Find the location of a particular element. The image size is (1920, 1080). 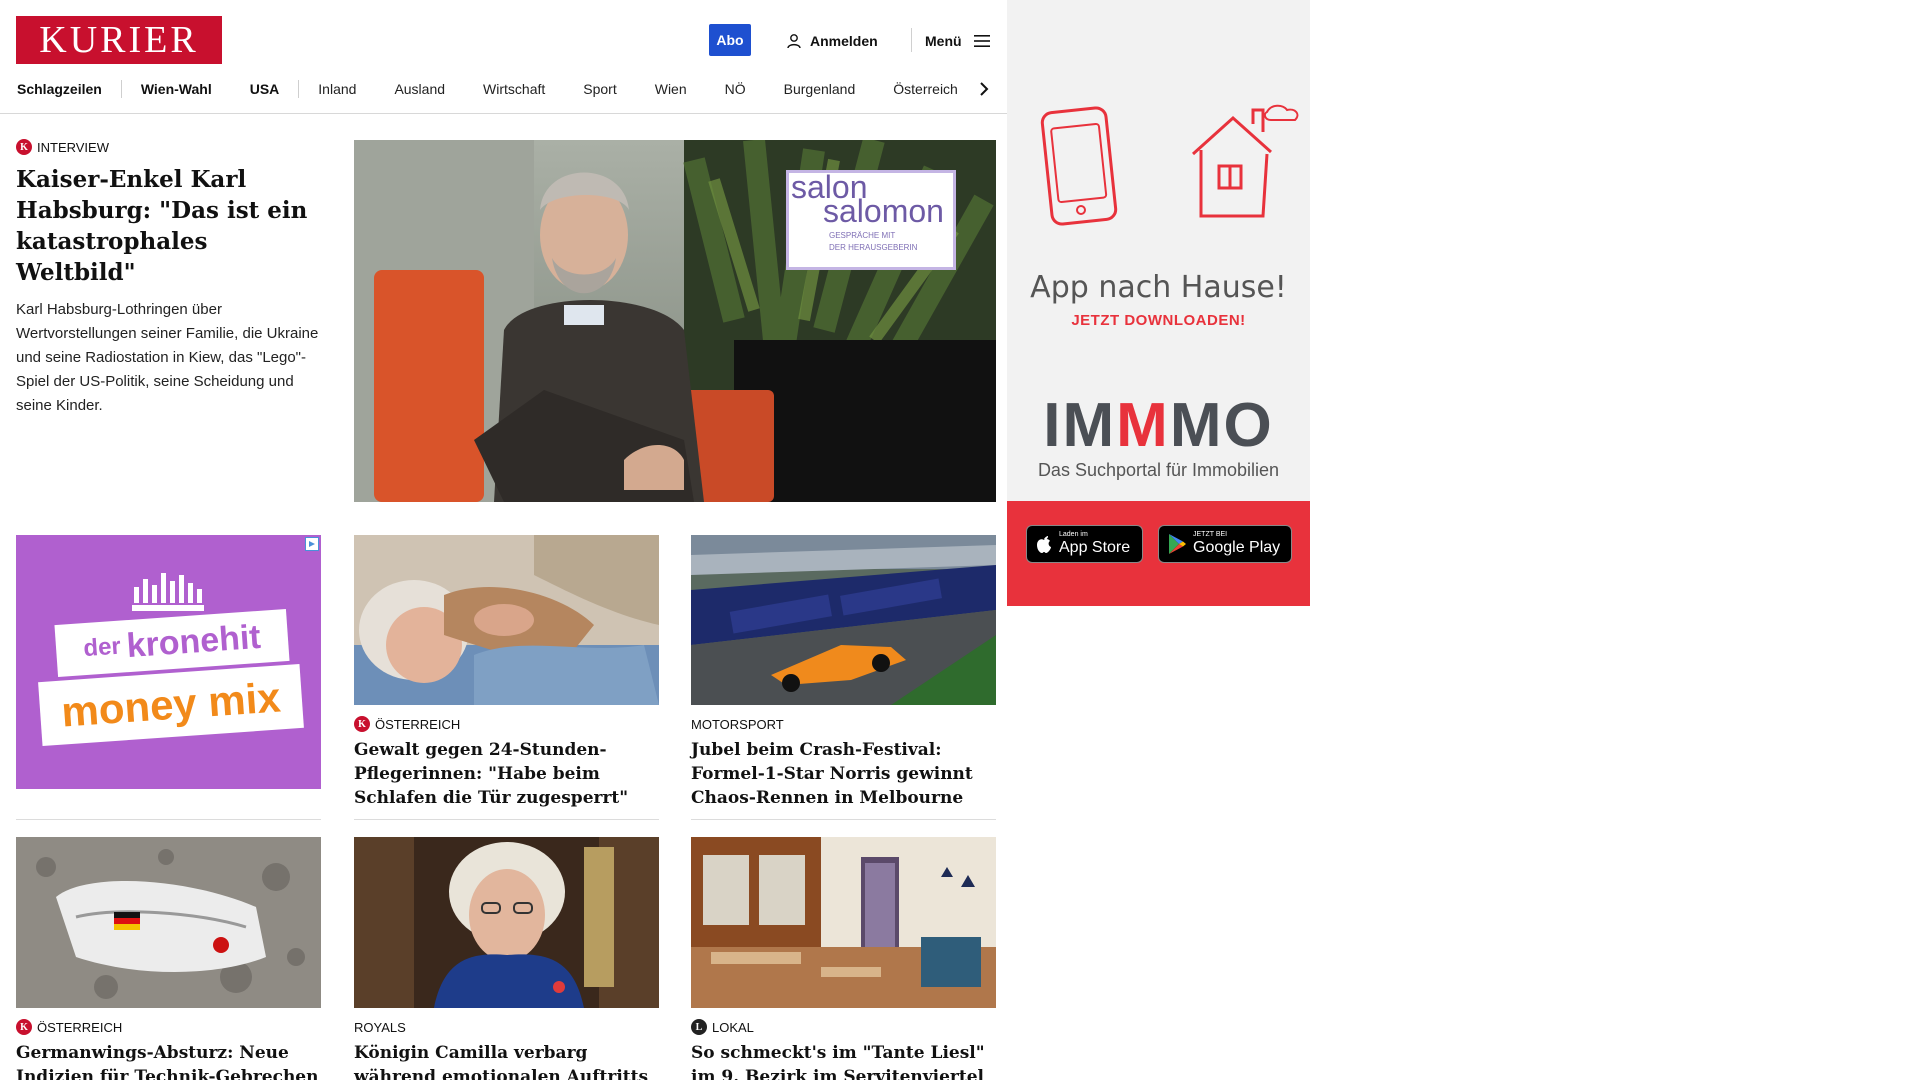

card-image-germanwings is located at coordinates (168, 922).